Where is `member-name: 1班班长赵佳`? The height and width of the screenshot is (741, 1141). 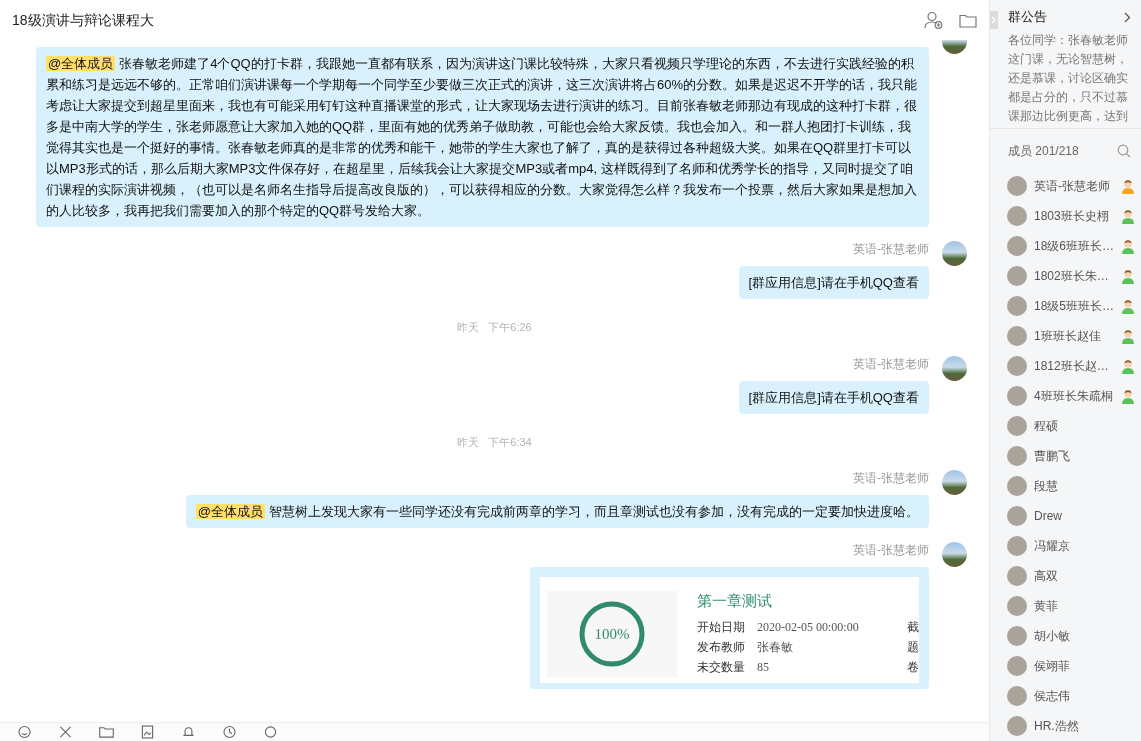
member-name: 1班班长赵佳 is located at coordinates (1067, 336).